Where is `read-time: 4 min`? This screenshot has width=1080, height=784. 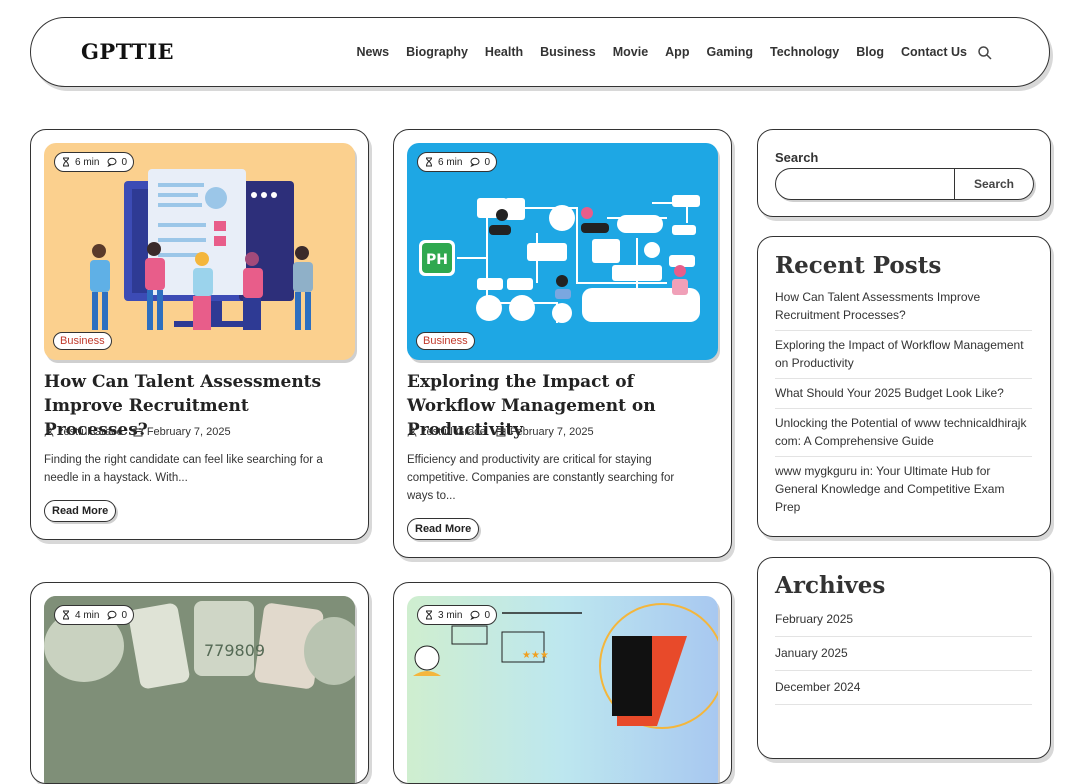 read-time: 4 min is located at coordinates (87, 615).